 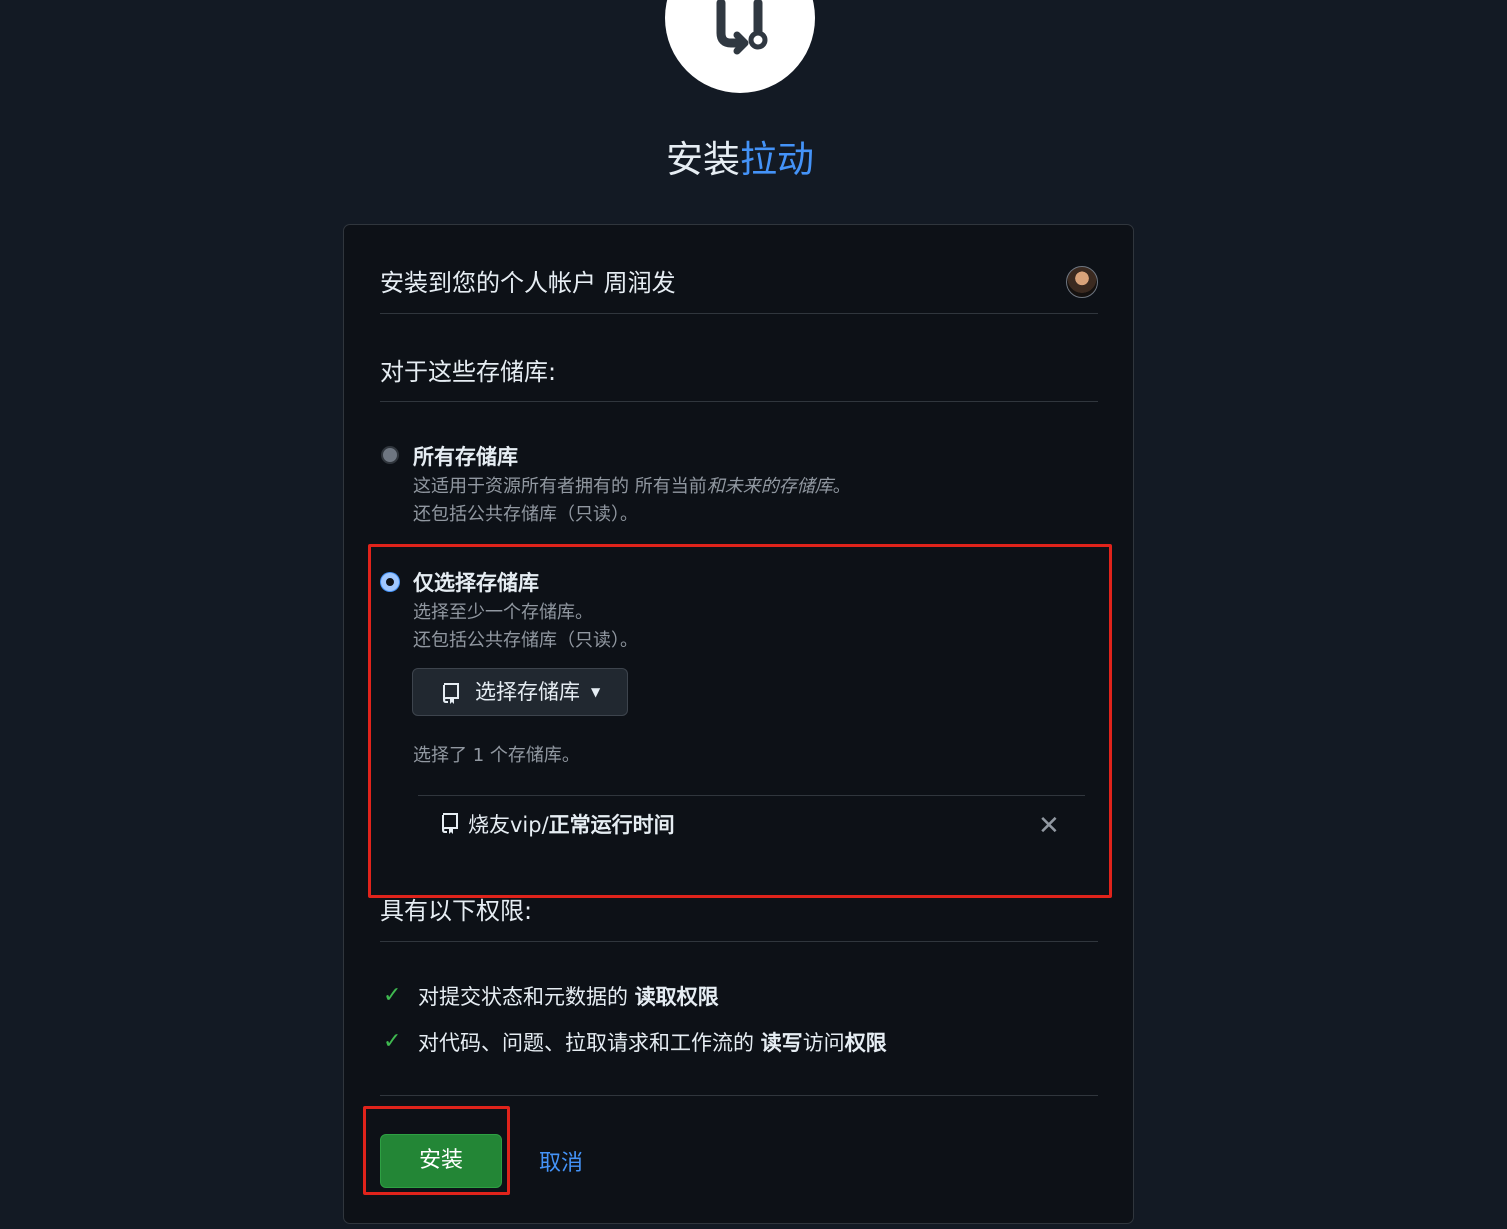 I want to click on all-repositories-desc: 这适用于资源所有者拥有的 所有当前和未来的存储库。, so click(x=632, y=486).